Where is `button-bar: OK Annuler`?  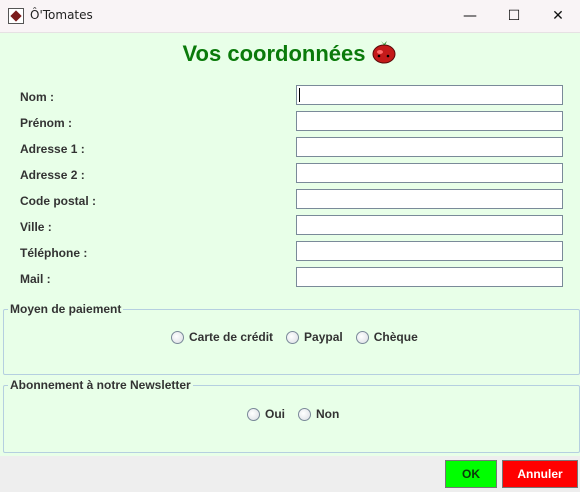 button-bar: OK Annuler is located at coordinates (290, 474).